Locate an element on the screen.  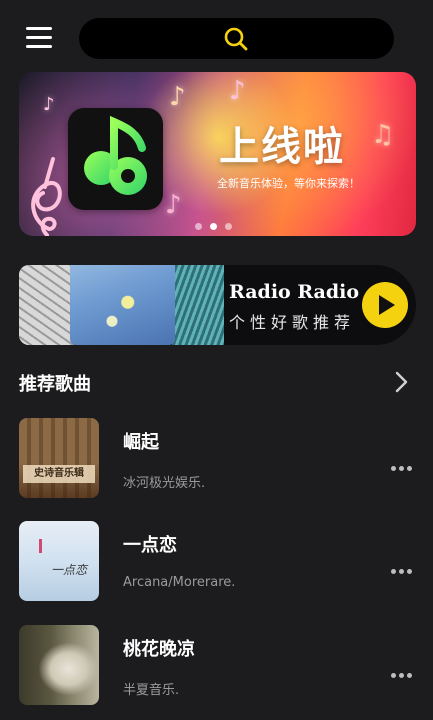
radio-card: Radio Radio 个性好歌推荐 is located at coordinates (217, 305).